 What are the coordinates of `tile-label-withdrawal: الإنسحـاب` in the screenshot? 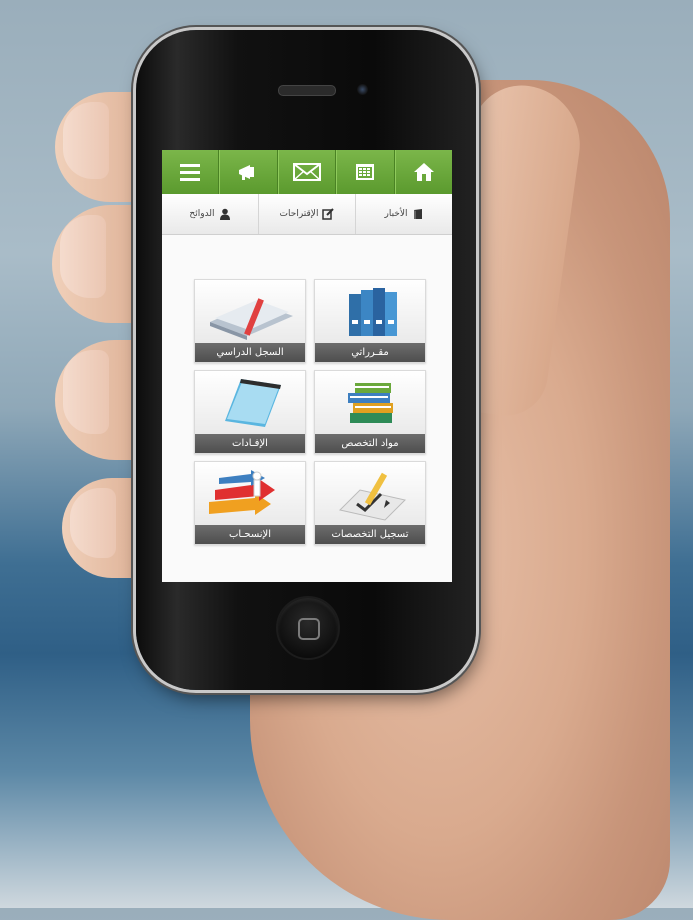 It's located at (250, 534).